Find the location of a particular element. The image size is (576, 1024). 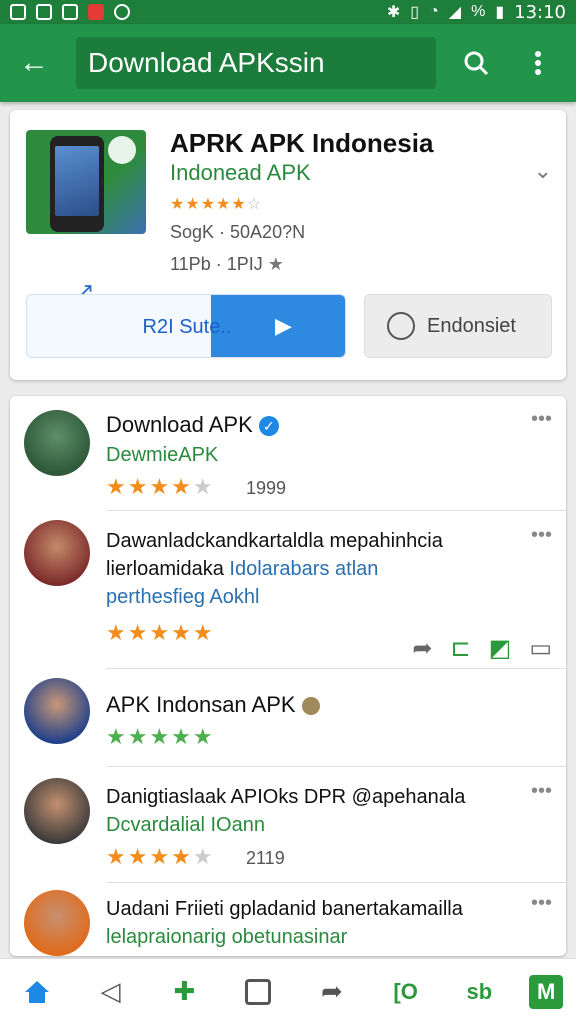

rating-count: 2119 is located at coordinates (265, 858).